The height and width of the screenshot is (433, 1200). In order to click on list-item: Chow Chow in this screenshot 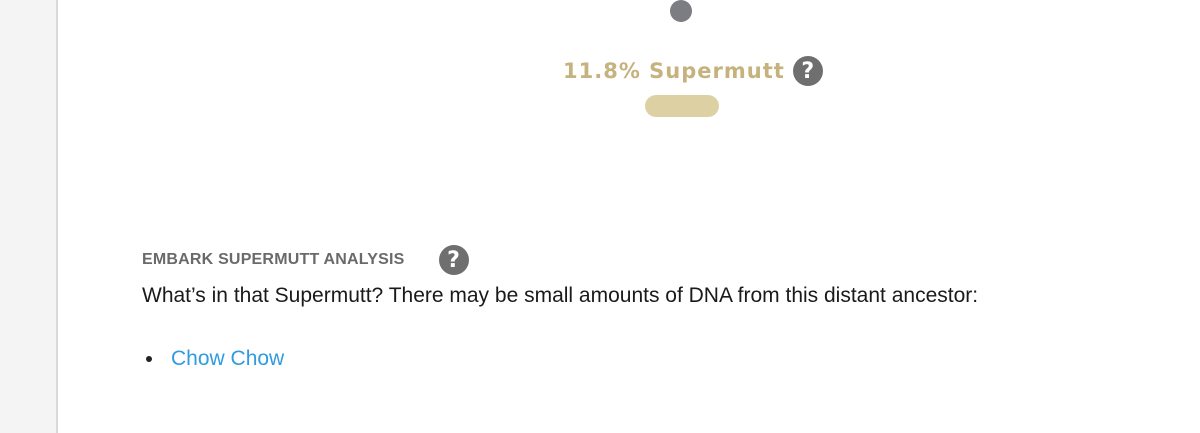, I will do `click(213, 359)`.